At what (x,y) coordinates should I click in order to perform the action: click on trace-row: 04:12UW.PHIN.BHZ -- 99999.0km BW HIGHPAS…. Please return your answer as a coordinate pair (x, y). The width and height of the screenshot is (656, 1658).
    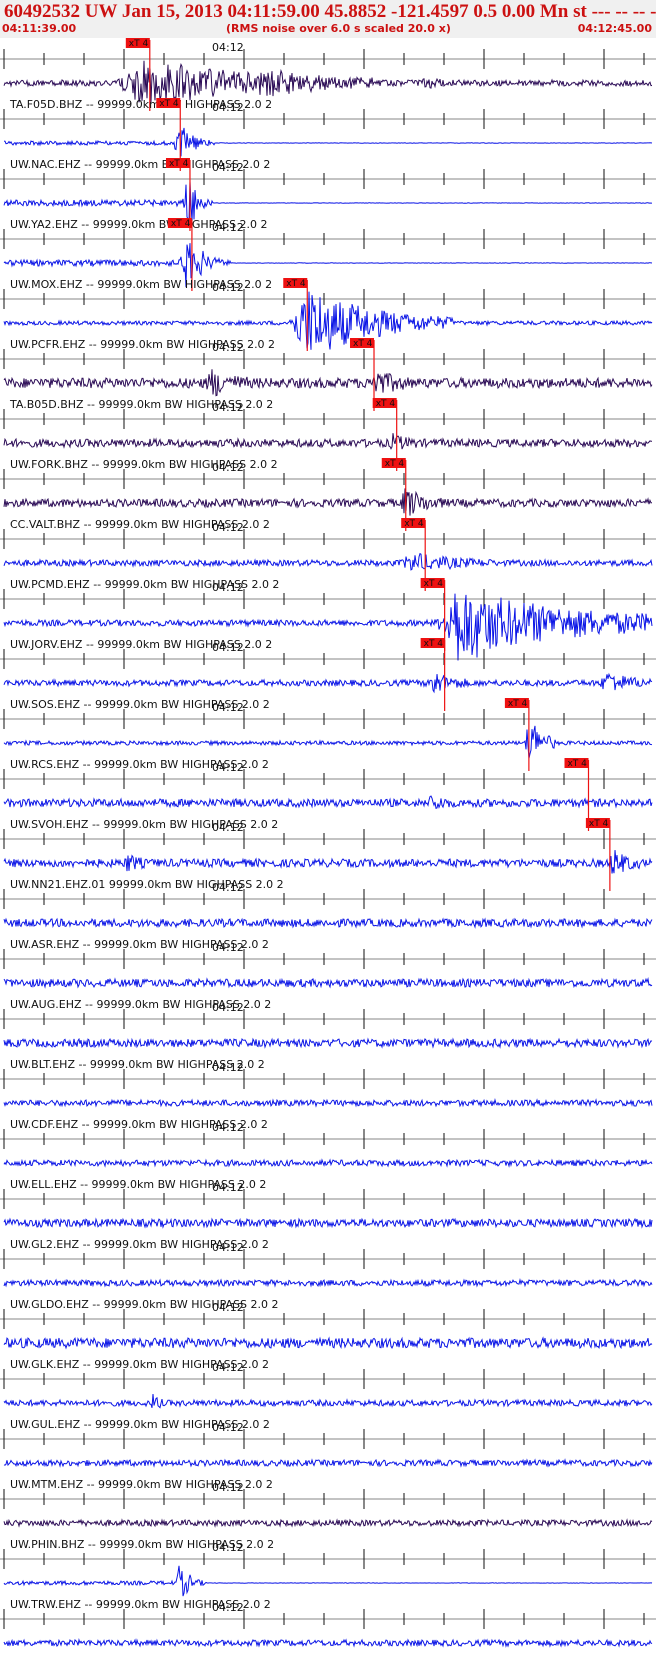
    Looking at the image, I should click on (328, 1516).